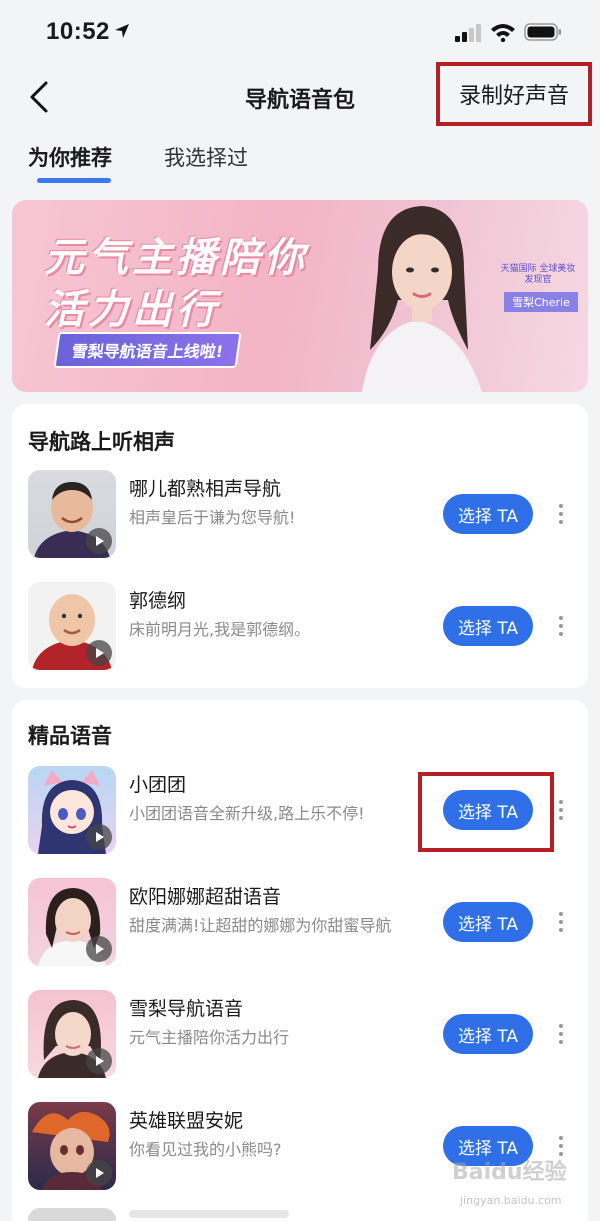 This screenshot has width=600, height=1221. What do you see at coordinates (509, 1172) in the screenshot?
I see `watermark: Baidu经验` at bounding box center [509, 1172].